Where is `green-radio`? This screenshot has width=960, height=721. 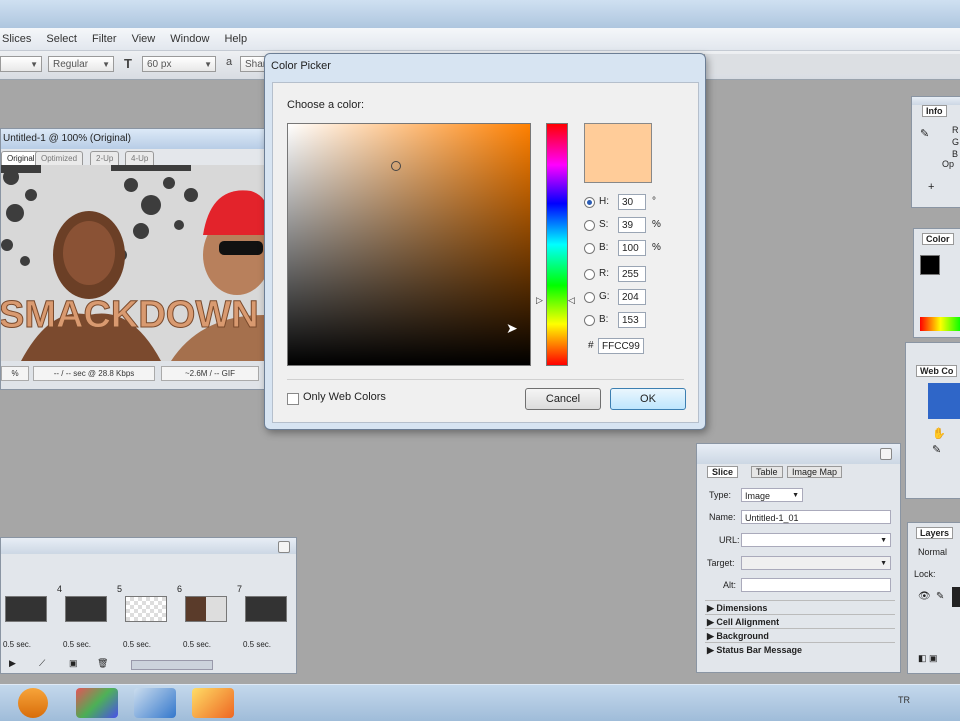
green-radio is located at coordinates (589, 297).